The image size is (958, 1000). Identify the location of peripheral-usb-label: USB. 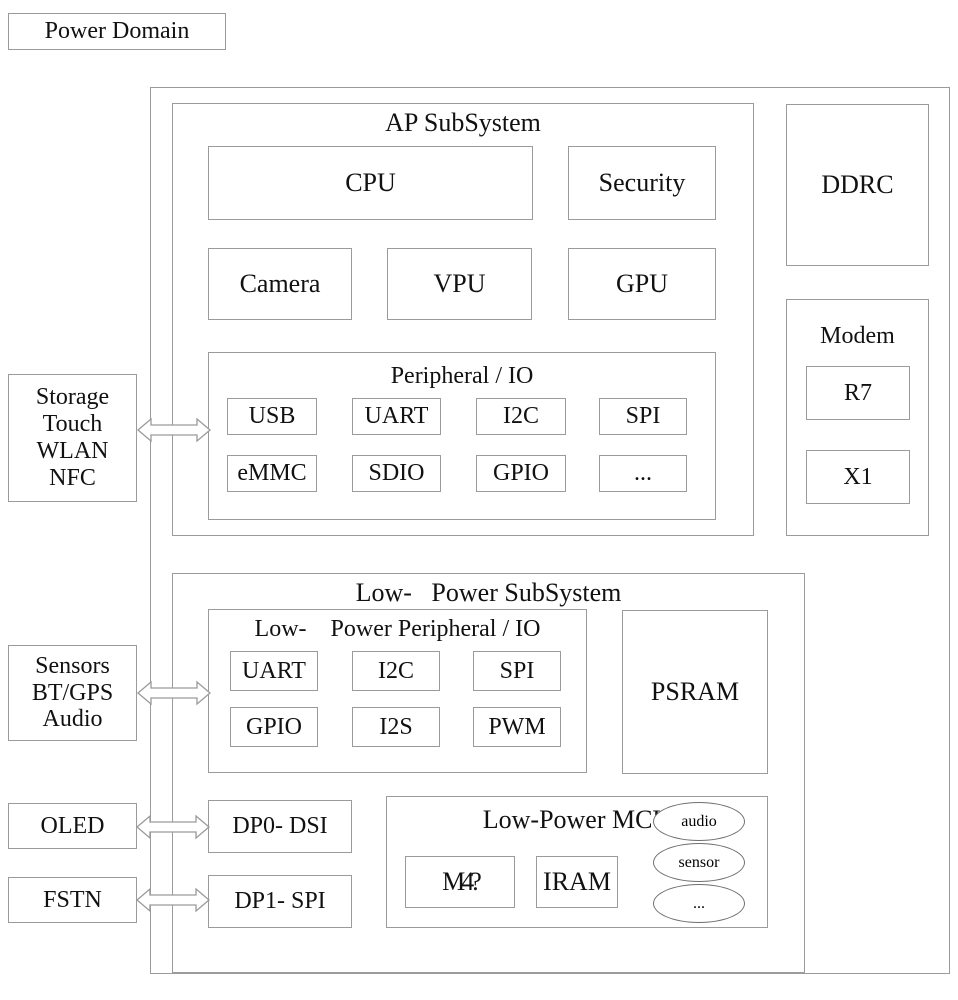
(272, 416).